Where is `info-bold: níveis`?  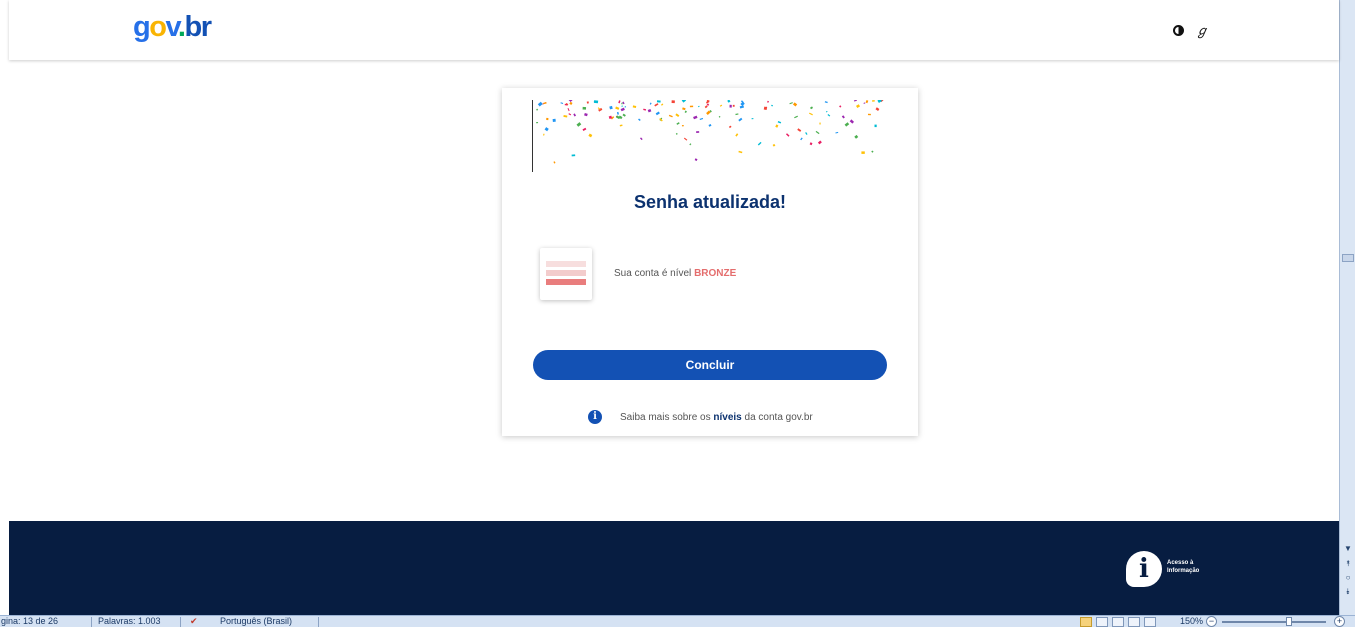
info-bold: níveis is located at coordinates (727, 417).